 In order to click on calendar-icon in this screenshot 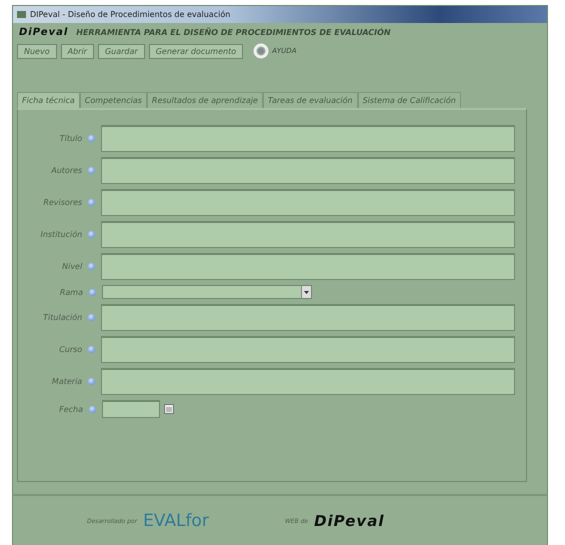, I will do `click(169, 409)`.